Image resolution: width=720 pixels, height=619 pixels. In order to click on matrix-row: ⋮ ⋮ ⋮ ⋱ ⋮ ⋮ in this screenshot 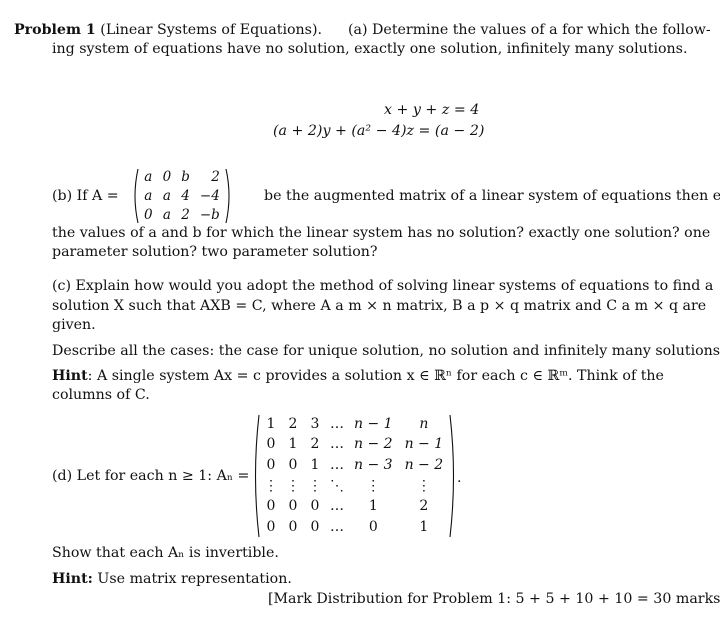, I will do `click(354, 486)`.